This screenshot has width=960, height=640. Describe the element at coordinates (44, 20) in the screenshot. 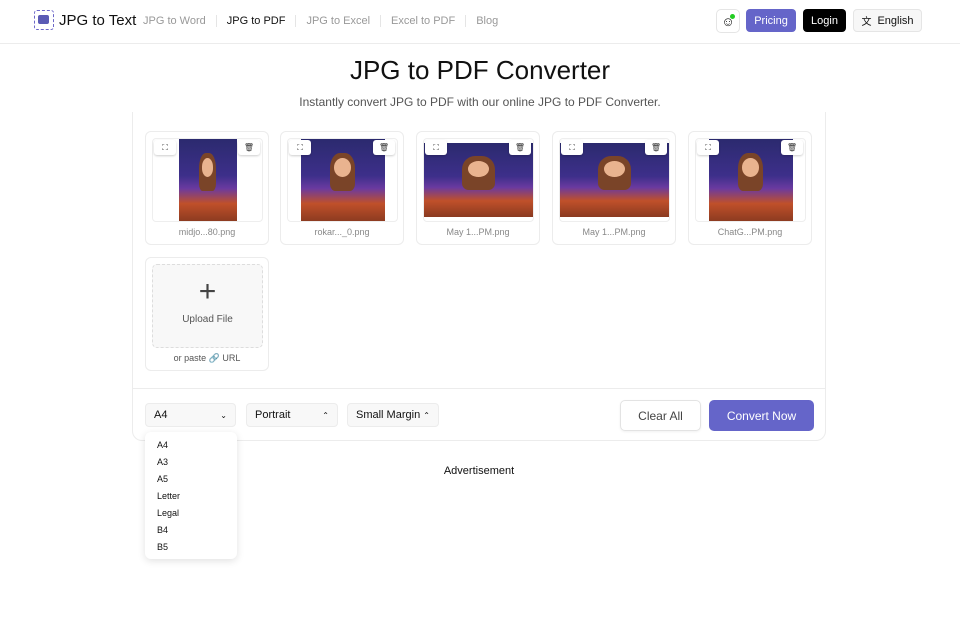

I see `logo-icon` at that location.